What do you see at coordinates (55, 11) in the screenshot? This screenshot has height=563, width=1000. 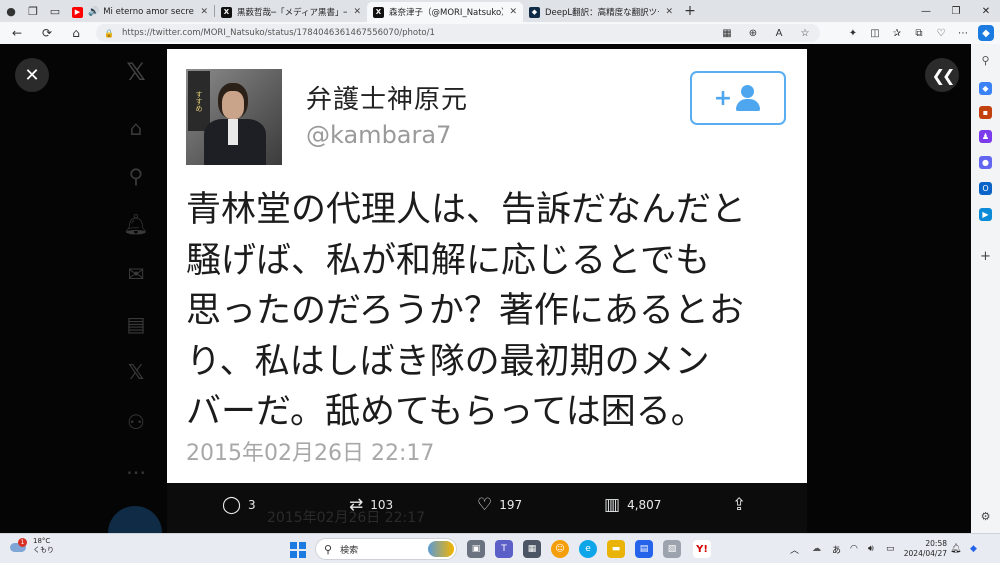 I see `tab-actions-icon: ▭` at bounding box center [55, 11].